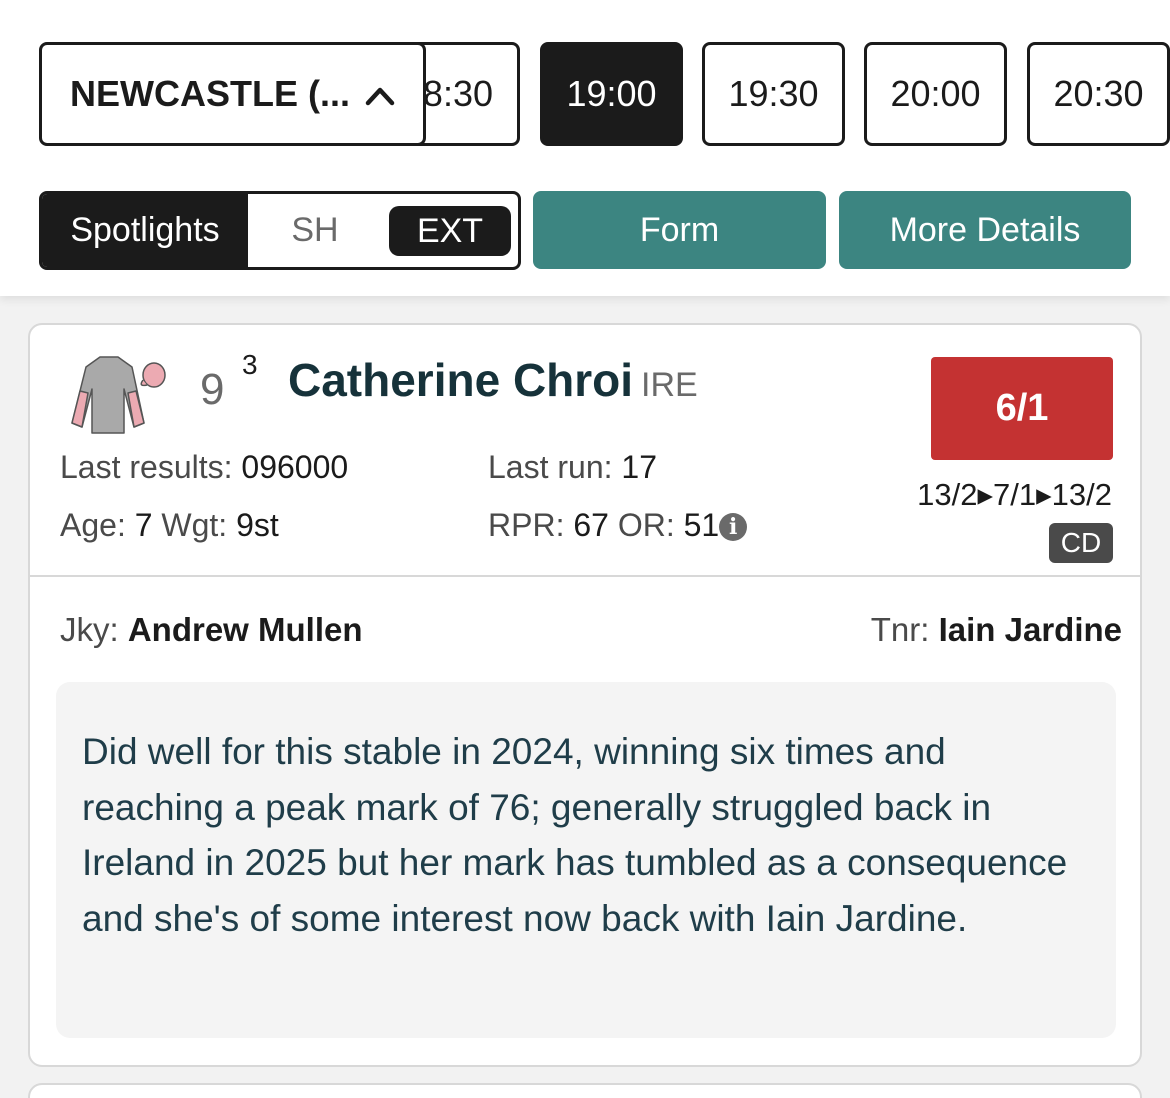 The width and height of the screenshot is (1170, 1098). I want to click on age-value: 7, so click(143, 525).